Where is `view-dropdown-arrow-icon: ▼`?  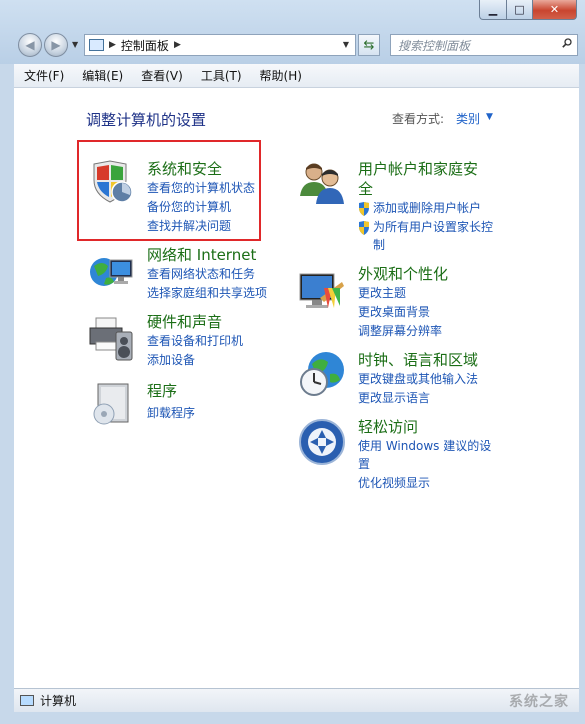
view-dropdown-arrow-icon: ▼ is located at coordinates (489, 117).